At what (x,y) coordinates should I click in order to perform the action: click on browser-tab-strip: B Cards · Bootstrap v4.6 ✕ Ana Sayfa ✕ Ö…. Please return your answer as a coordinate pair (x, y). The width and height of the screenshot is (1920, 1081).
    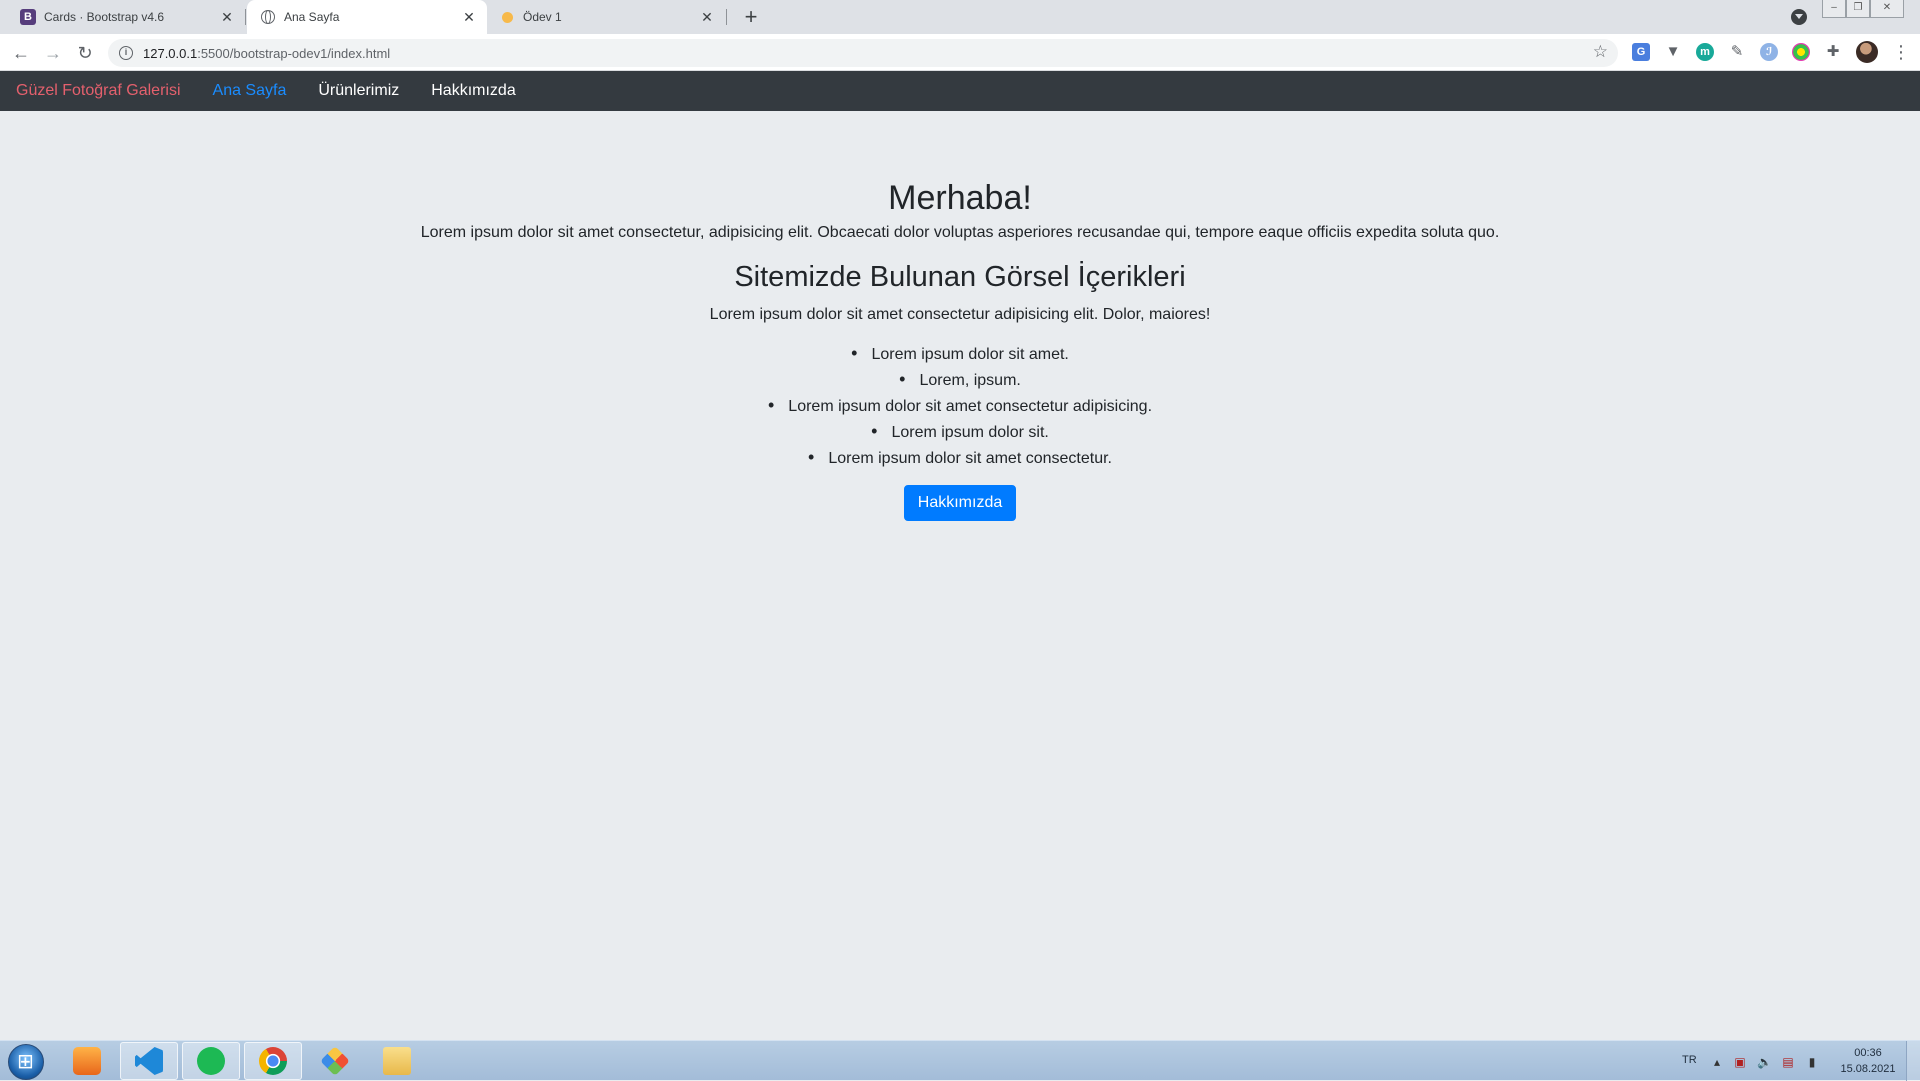
    Looking at the image, I should click on (960, 17).